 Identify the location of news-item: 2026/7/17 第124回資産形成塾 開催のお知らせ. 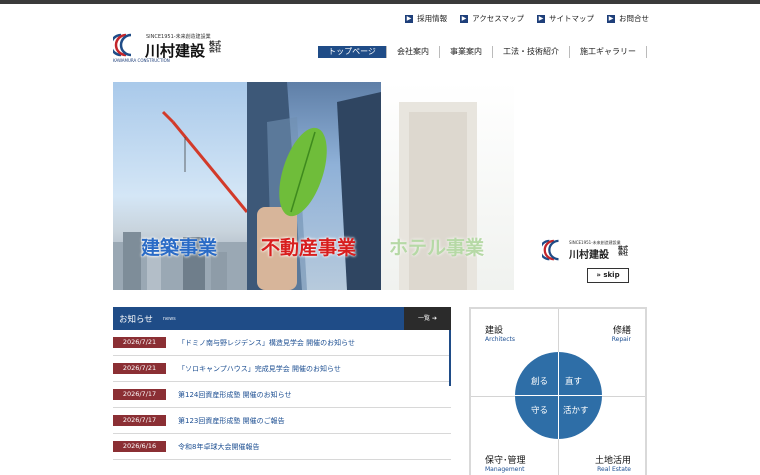
(282, 395).